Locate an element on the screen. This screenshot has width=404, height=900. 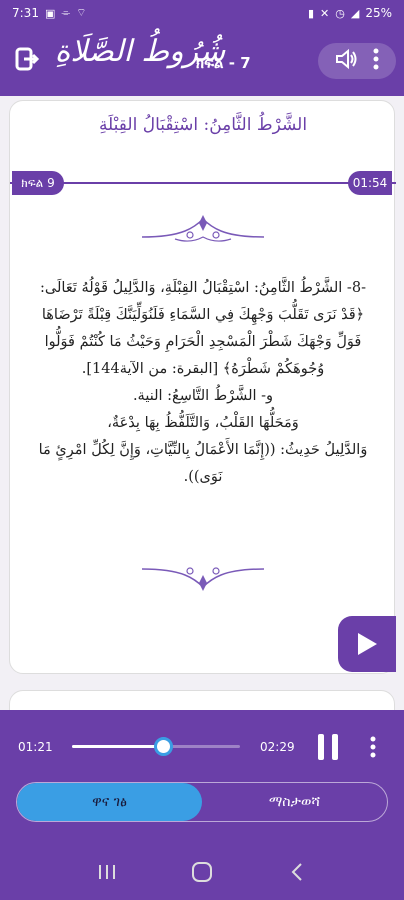
pause-icon is located at coordinates (329, 747).